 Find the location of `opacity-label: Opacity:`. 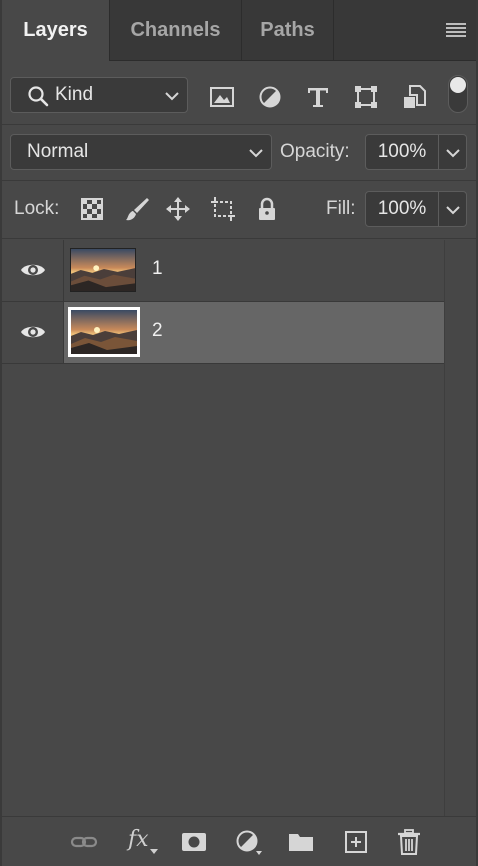

opacity-label: Opacity: is located at coordinates (315, 151).